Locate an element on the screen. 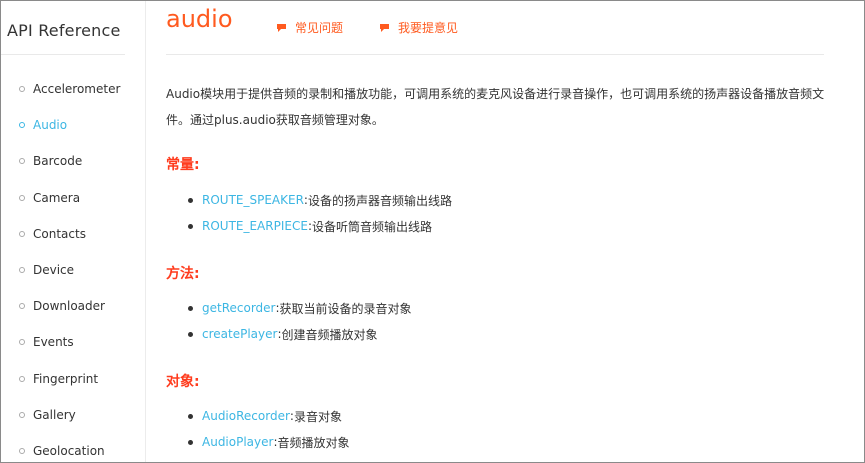  item-description: 设备的扬声器音频输出线路 is located at coordinates (379, 200).